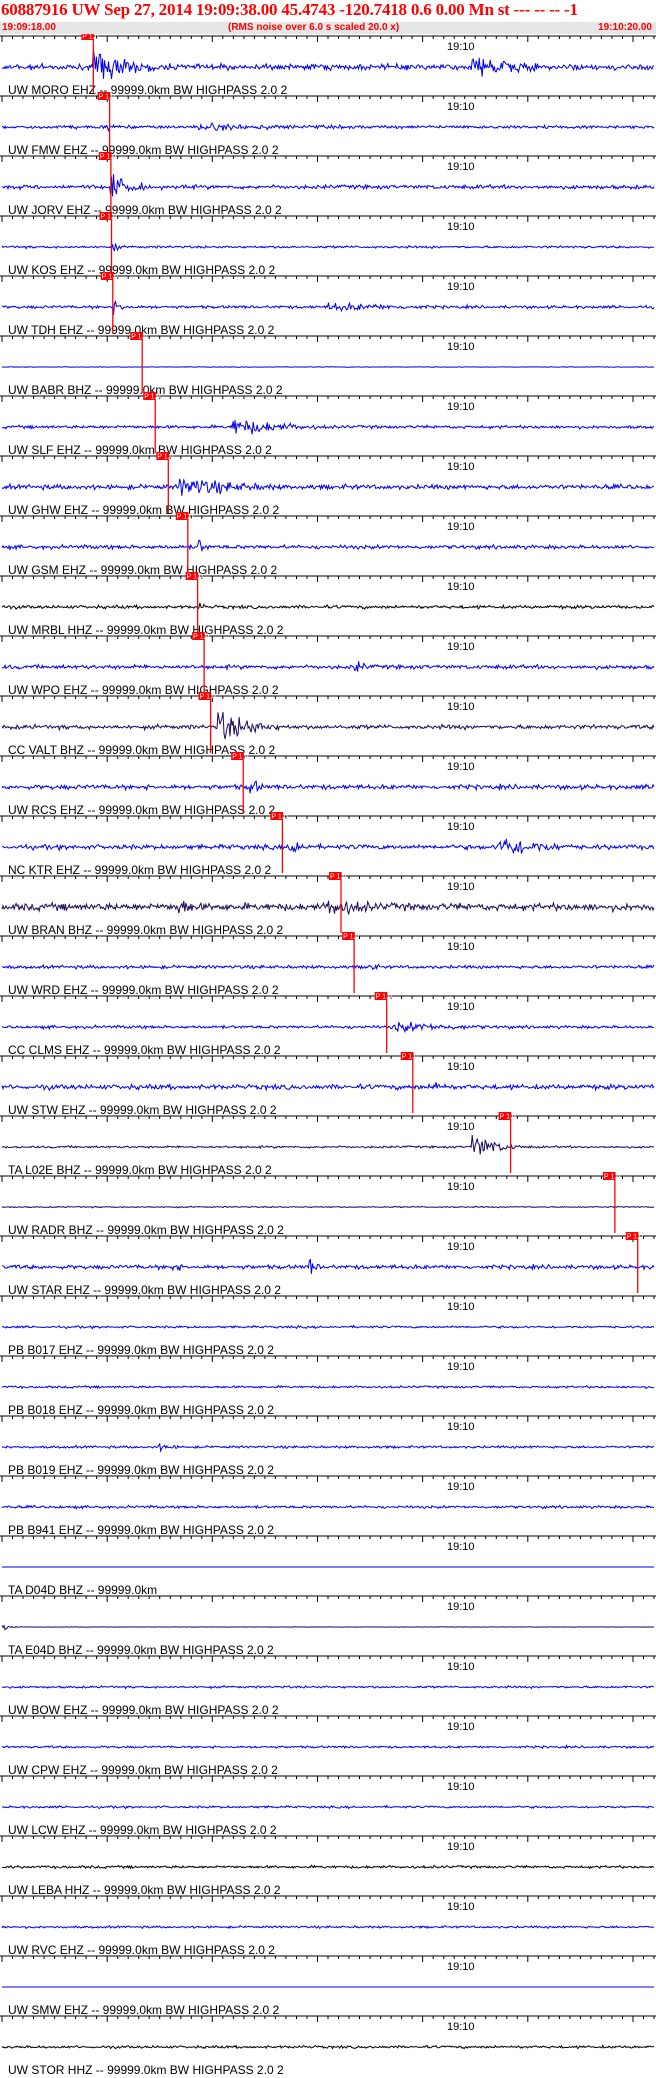 The width and height of the screenshot is (656, 2078). Describe the element at coordinates (29, 27) in the screenshot. I see `start-time: 19:09:18.00` at that location.